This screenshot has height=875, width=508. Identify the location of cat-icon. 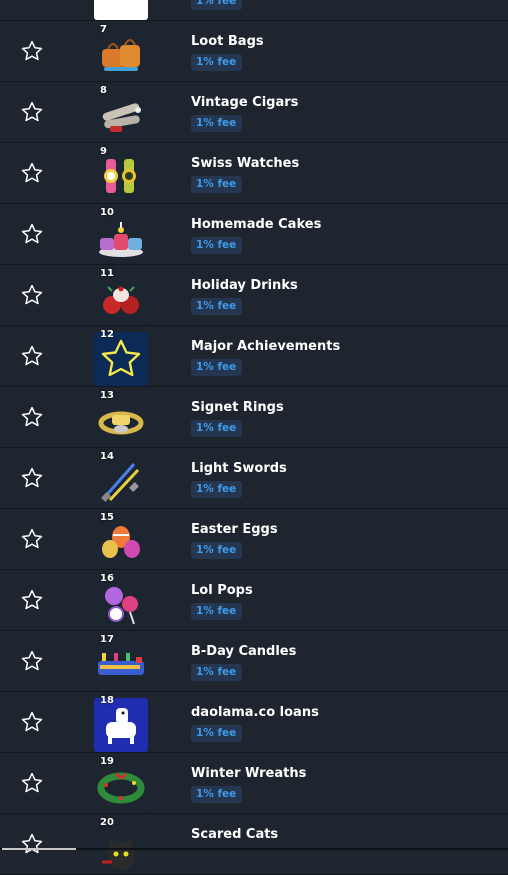
(121, 847).